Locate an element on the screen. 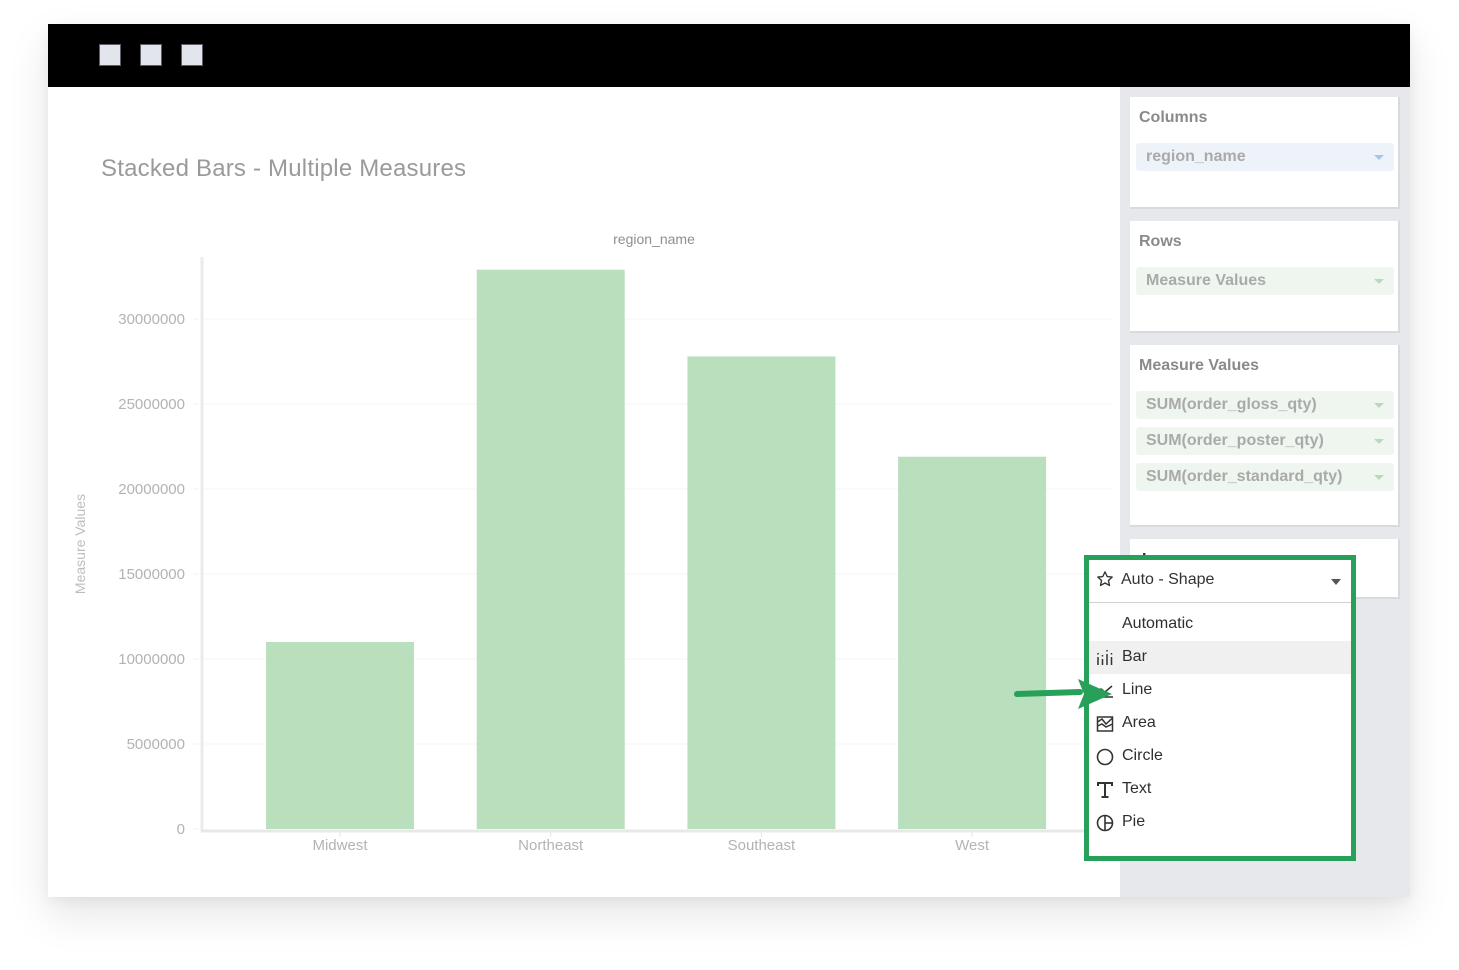 The height and width of the screenshot is (970, 1459). measure-pill-poster: SUM(order_poster_qty) is located at coordinates (1265, 441).